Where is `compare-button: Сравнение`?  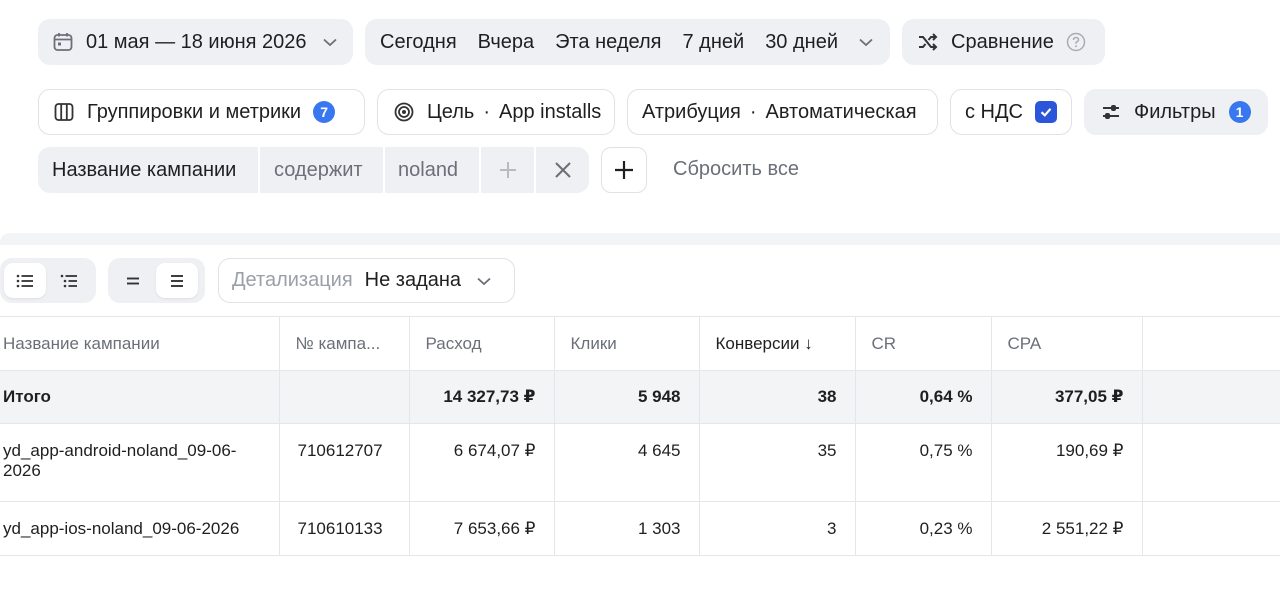
compare-button: Сравнение is located at coordinates (1003, 42).